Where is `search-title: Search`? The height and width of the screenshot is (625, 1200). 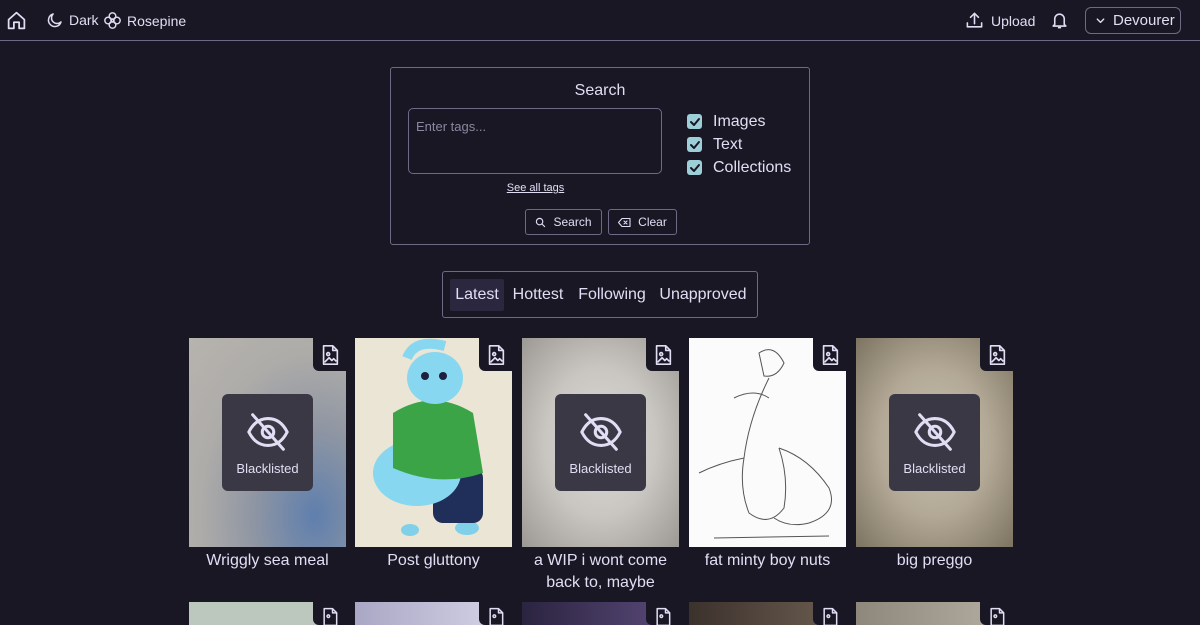 search-title: Search is located at coordinates (600, 90).